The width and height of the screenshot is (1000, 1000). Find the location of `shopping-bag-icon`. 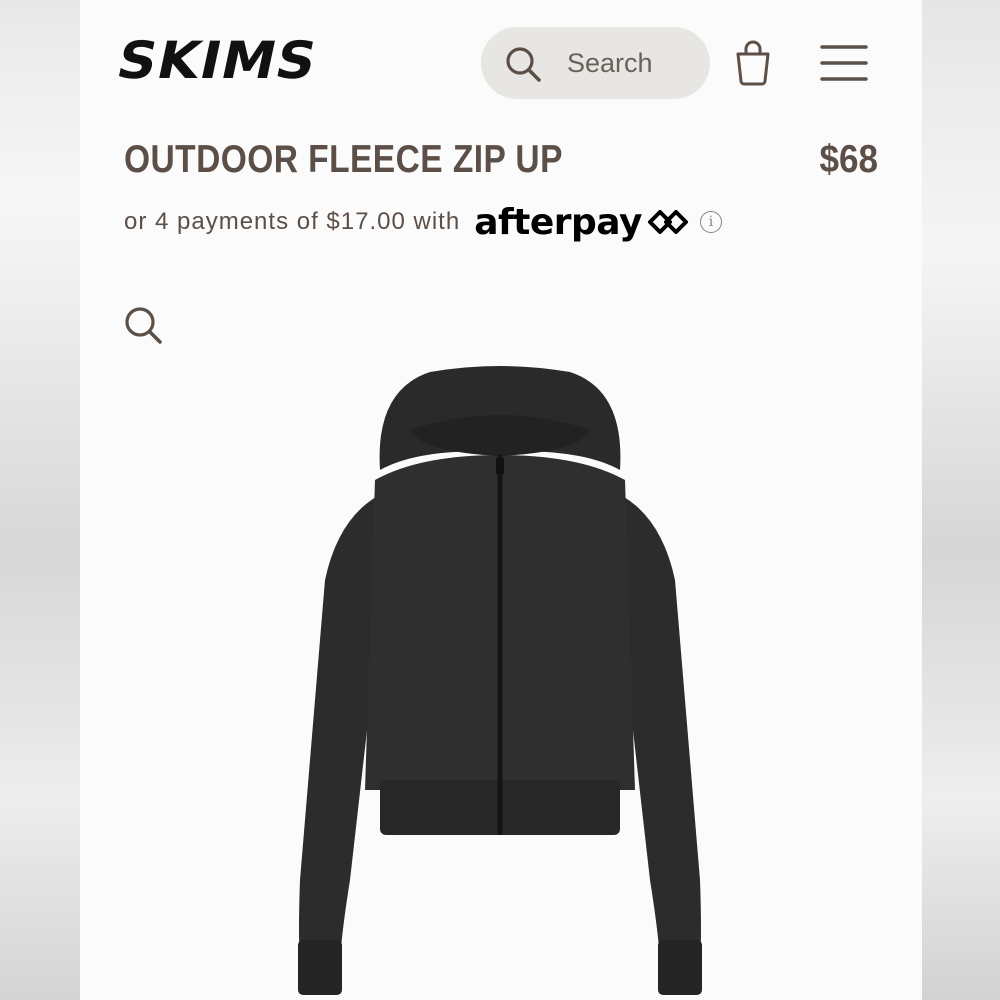

shopping-bag-icon is located at coordinates (753, 63).